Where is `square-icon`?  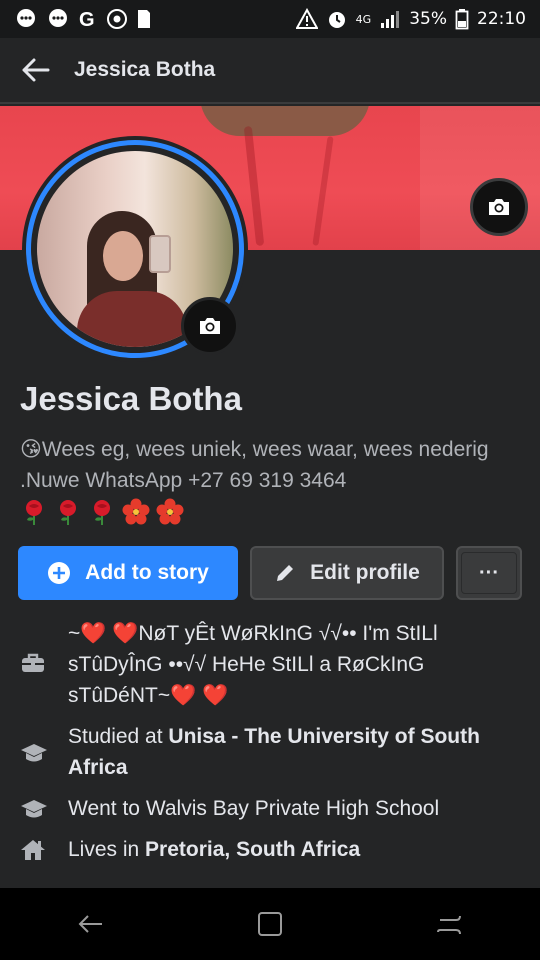
square-icon is located at coordinates (270, 924).